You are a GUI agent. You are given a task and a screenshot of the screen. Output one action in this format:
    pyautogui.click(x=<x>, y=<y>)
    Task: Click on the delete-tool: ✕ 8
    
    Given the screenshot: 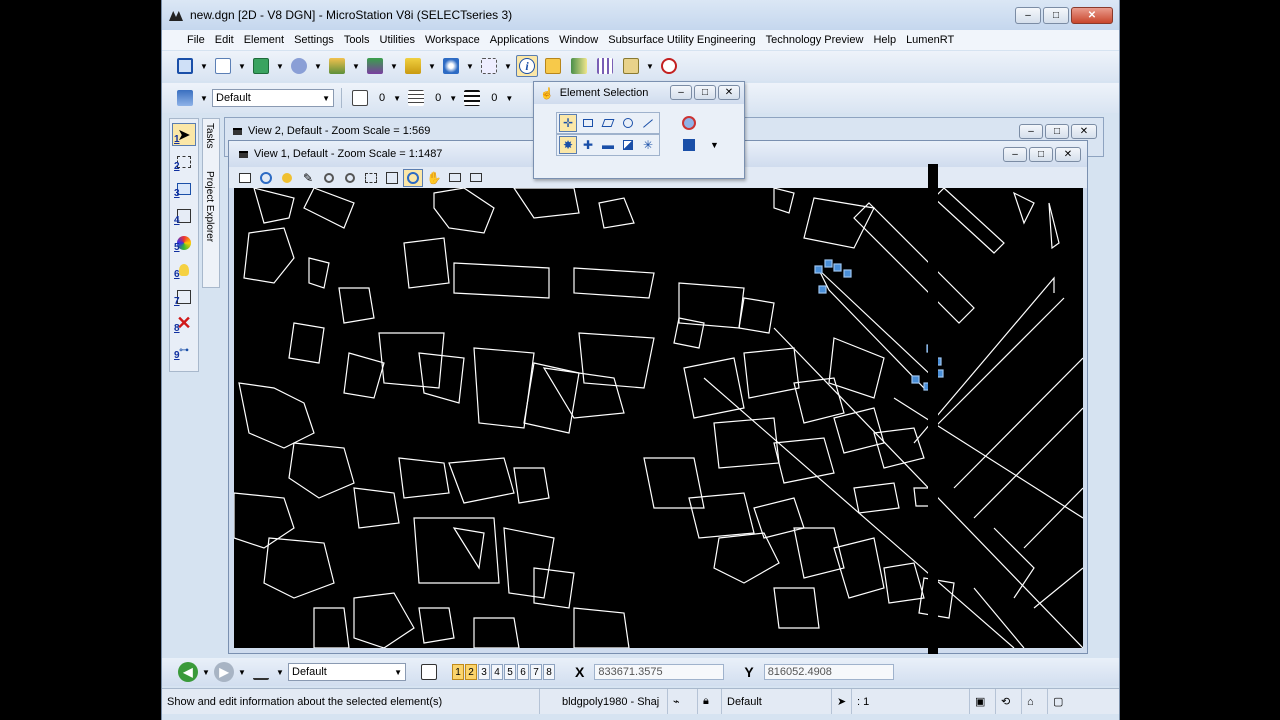 What is the action you would take?
    pyautogui.click(x=184, y=323)
    